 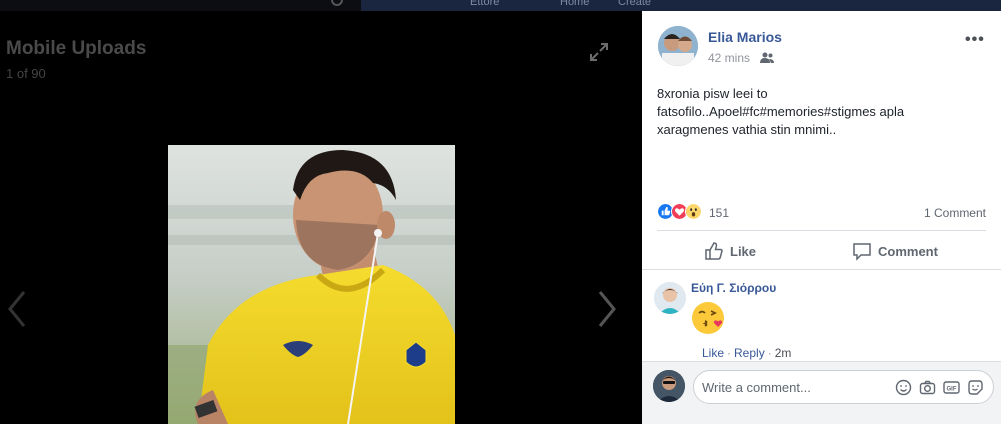 What do you see at coordinates (76, 49) in the screenshot?
I see `album-title: Mobile Uploads` at bounding box center [76, 49].